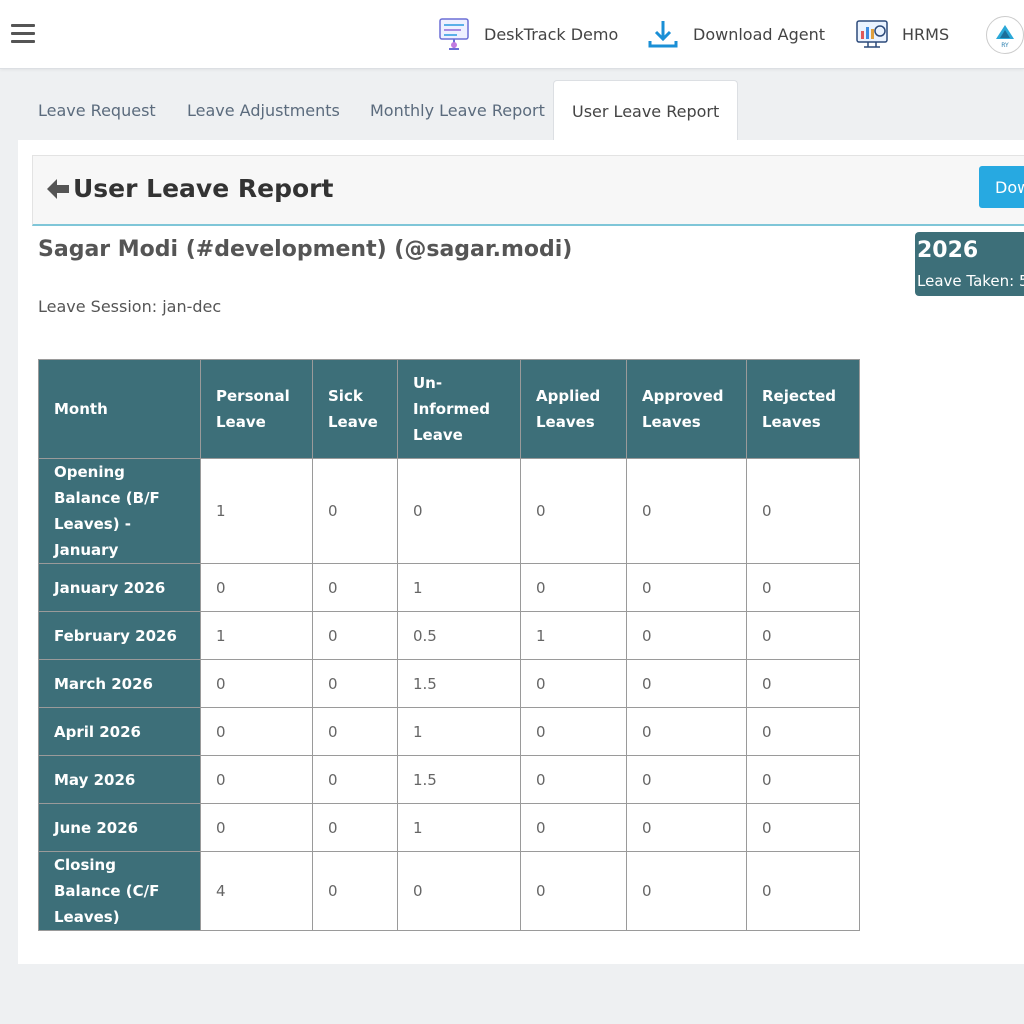 Image resolution: width=1024 pixels, height=1024 pixels. Describe the element at coordinates (663, 34) in the screenshot. I see `download-icon` at that location.